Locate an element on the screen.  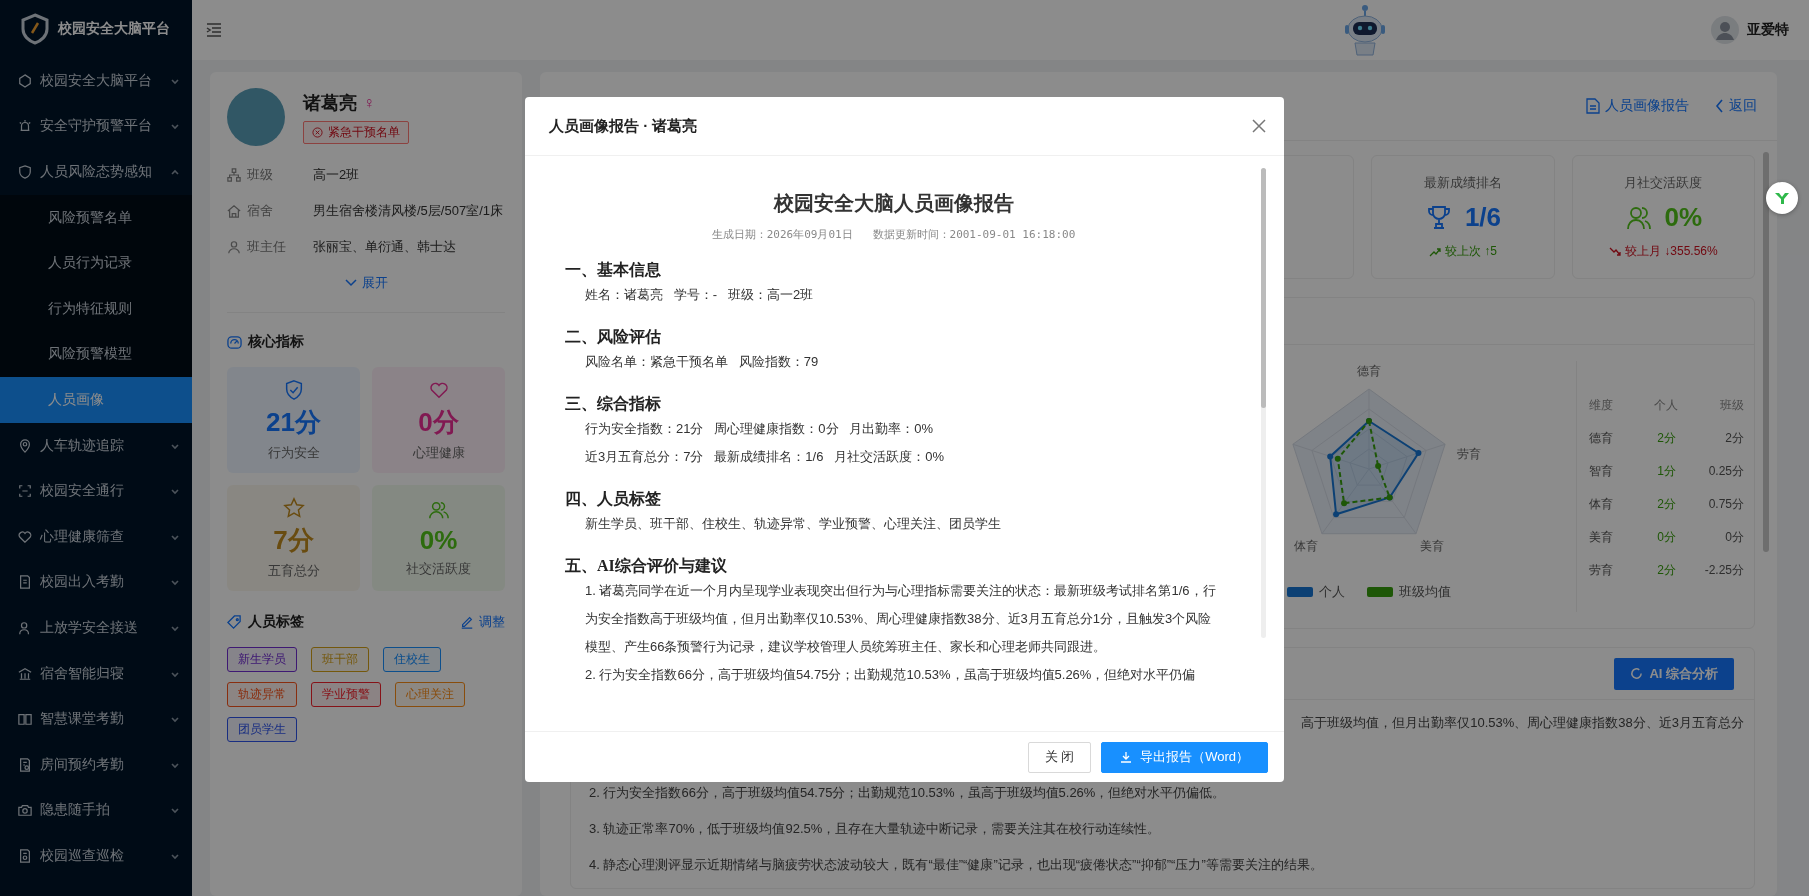
table-cell-text: 0.75分 is located at coordinates (1725, 504).